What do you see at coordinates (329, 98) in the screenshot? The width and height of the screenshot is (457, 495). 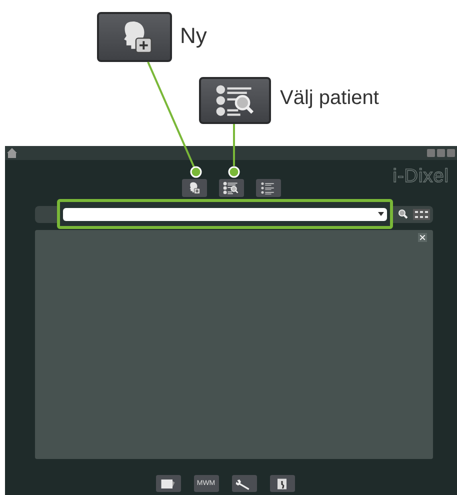 I see `callout-label: Välj patient` at bounding box center [329, 98].